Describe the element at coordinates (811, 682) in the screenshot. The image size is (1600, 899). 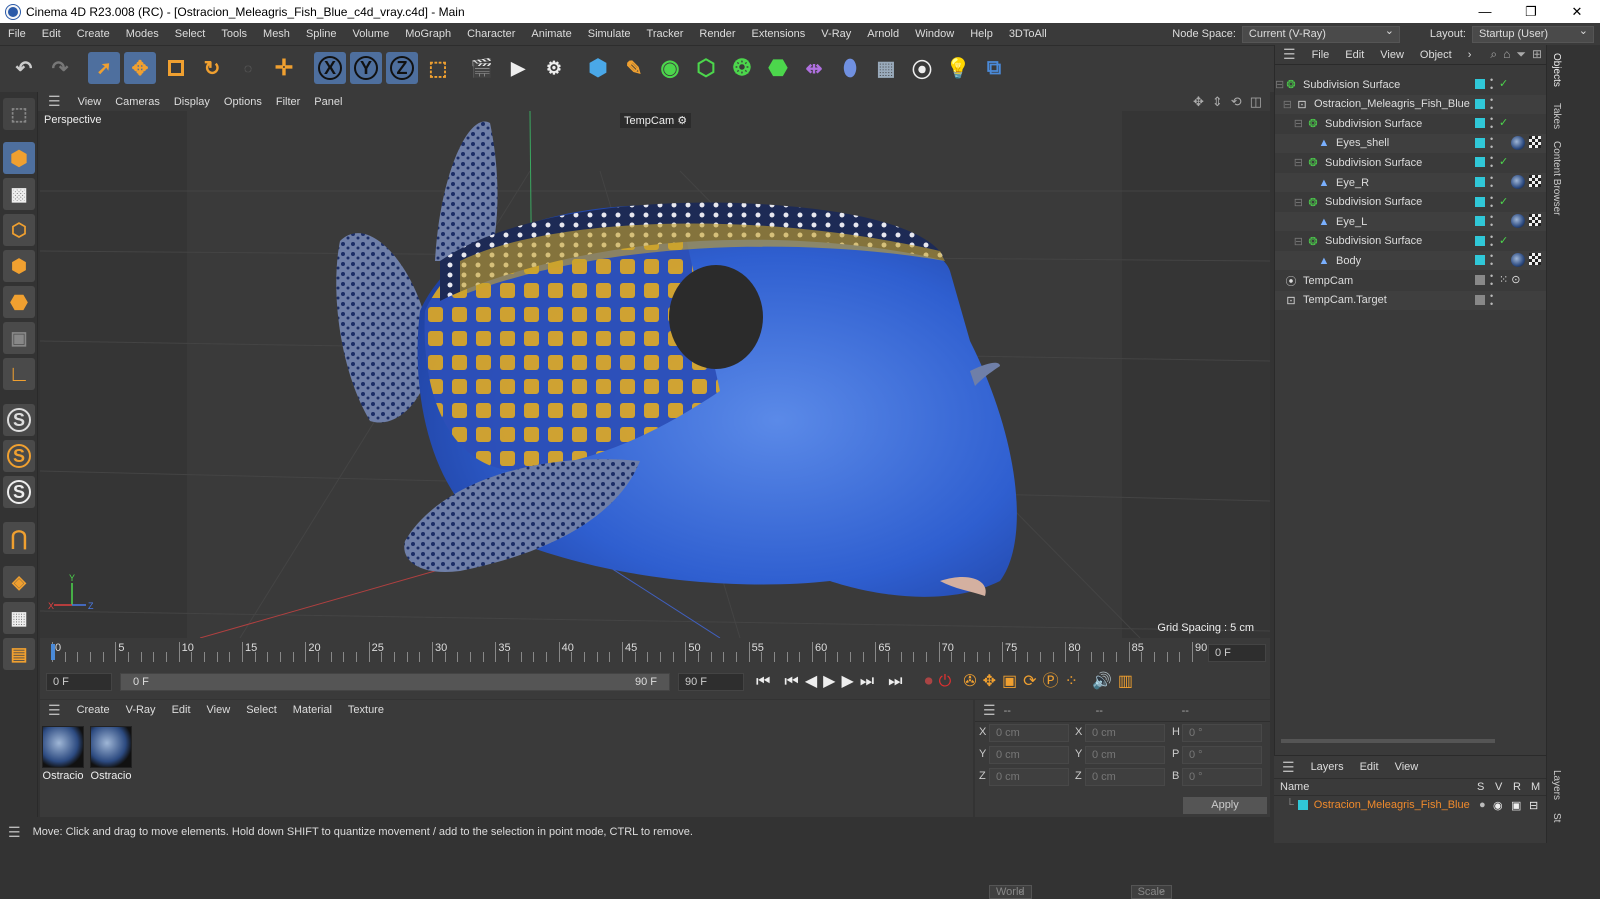
I see `previous-frame-icon: ◀` at that location.